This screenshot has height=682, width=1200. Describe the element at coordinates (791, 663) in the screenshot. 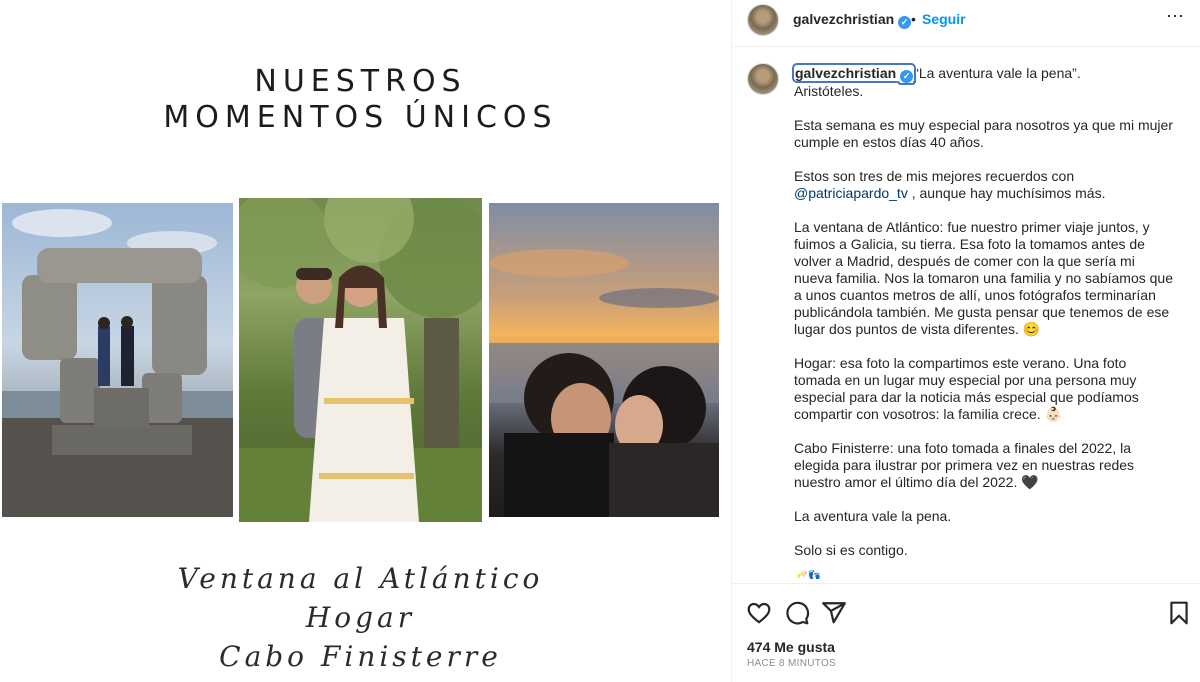

I see `post-timestamp: HACE 8 MINUTOS` at that location.